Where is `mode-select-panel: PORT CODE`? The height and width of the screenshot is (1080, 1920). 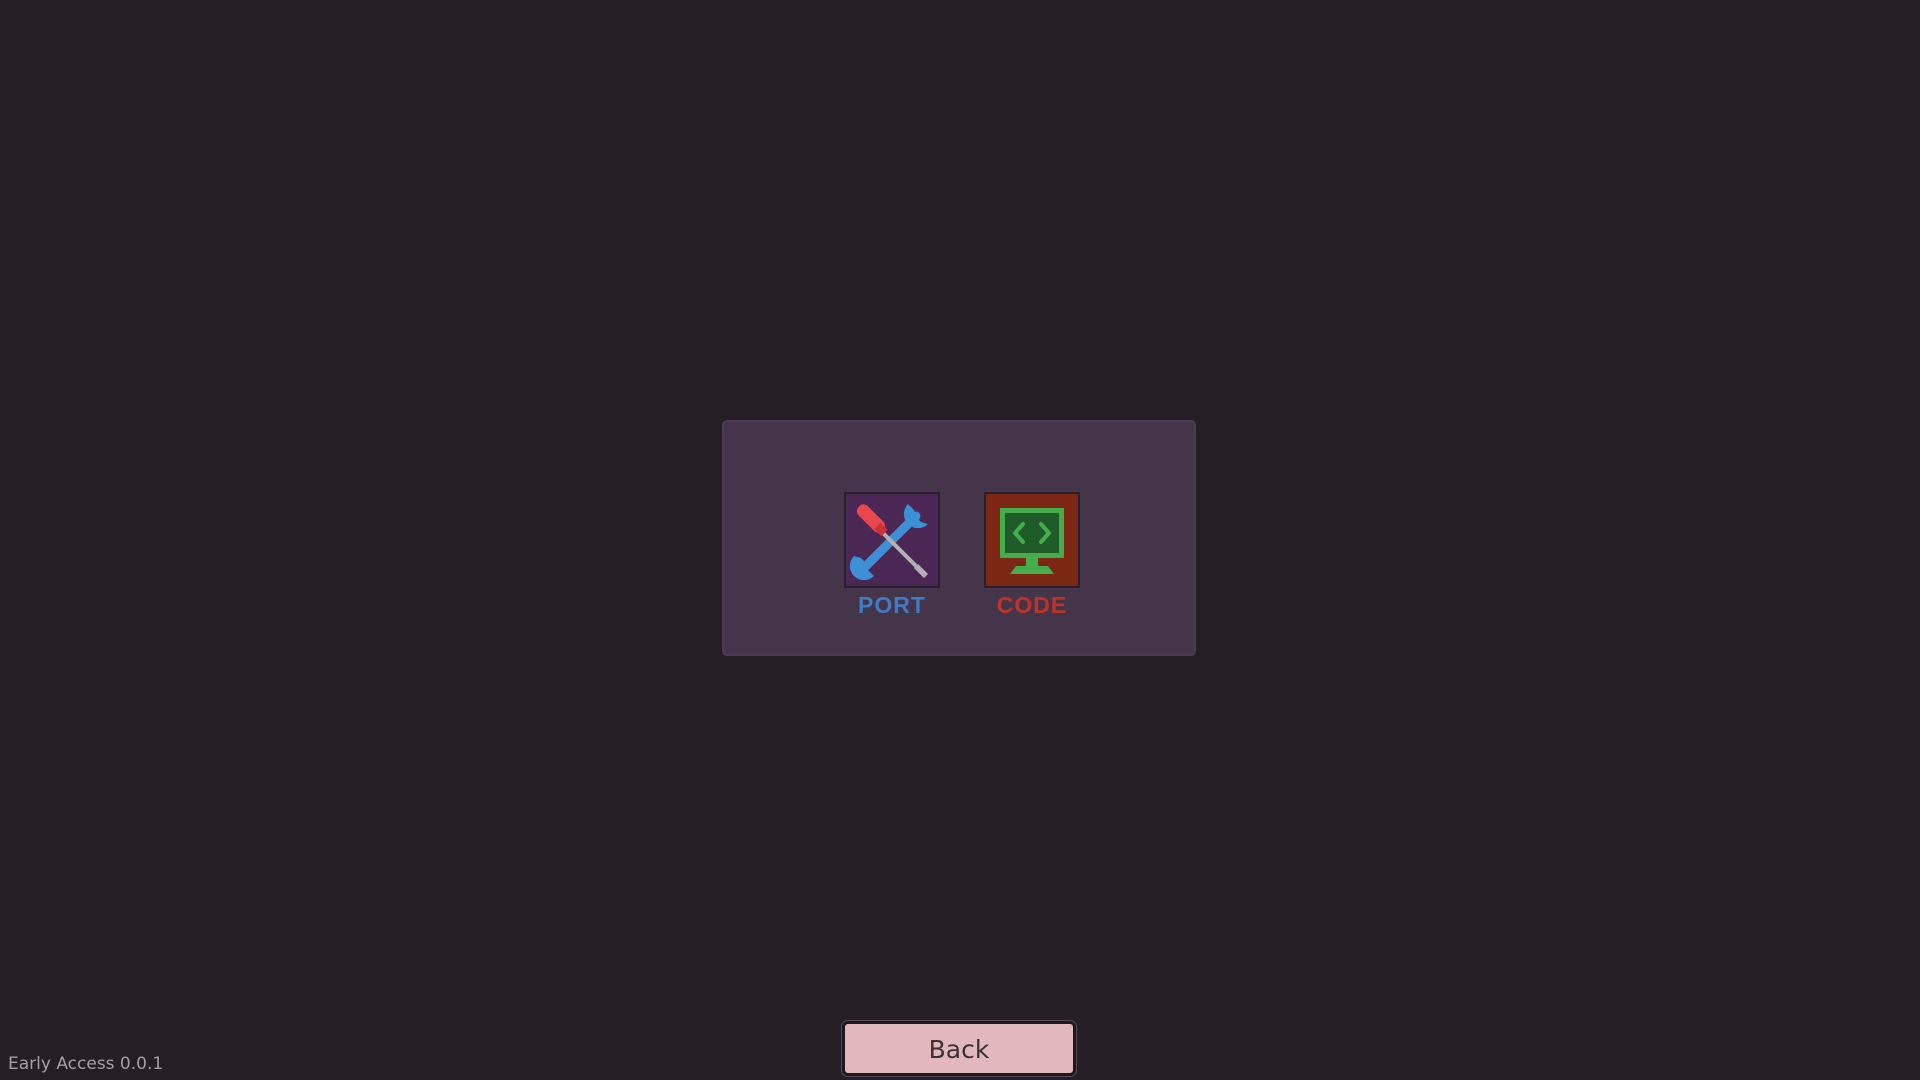 mode-select-panel: PORT CODE is located at coordinates (959, 538).